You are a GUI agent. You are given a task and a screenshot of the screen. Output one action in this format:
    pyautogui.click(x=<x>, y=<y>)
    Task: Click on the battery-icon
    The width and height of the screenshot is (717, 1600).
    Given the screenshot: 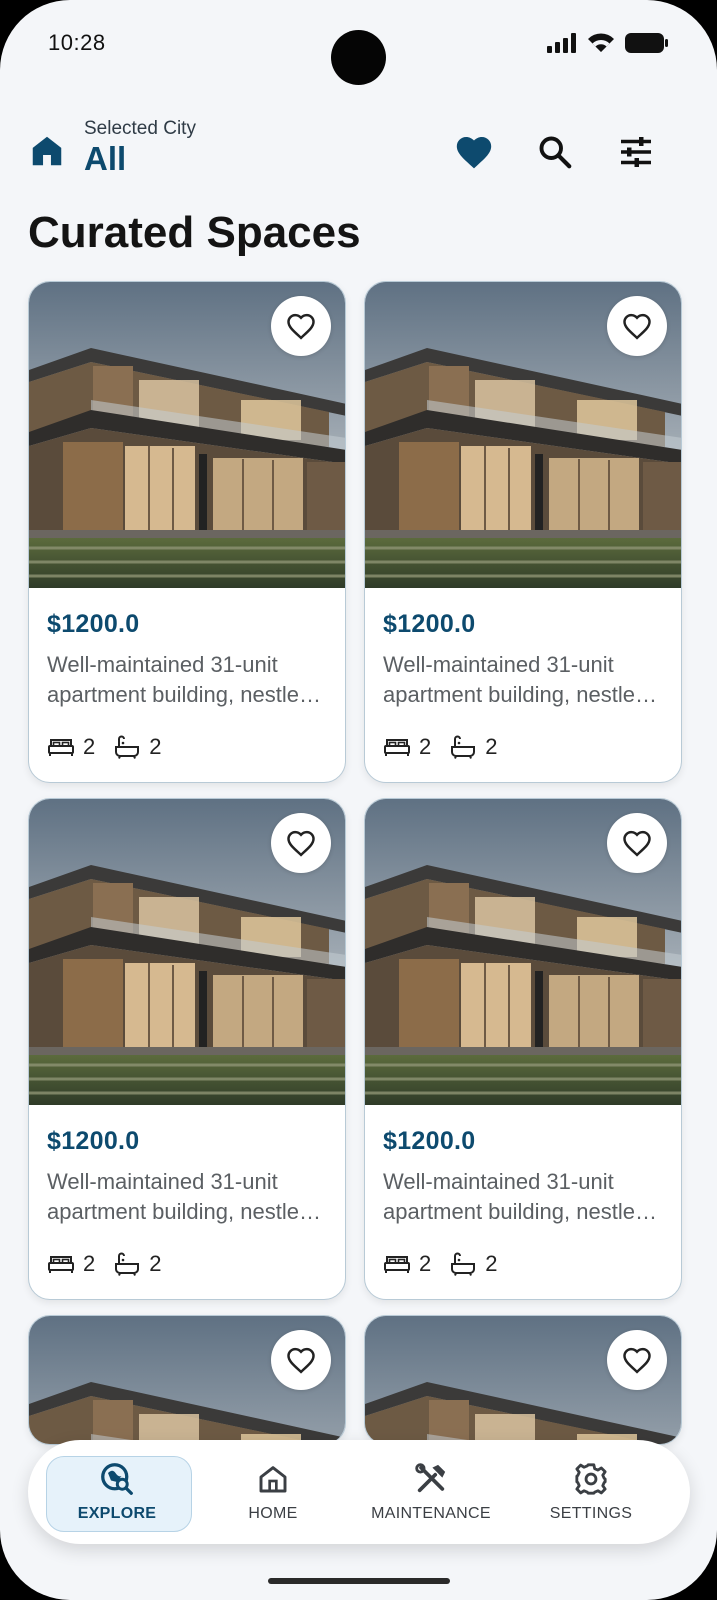 What is the action you would take?
    pyautogui.click(x=646, y=43)
    